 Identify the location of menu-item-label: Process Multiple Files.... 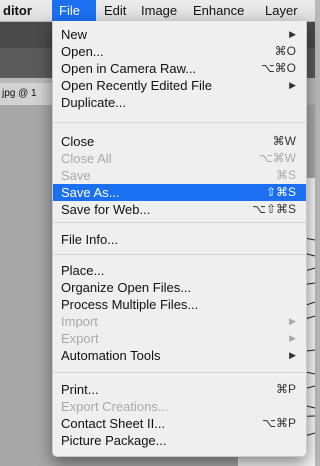
(130, 304).